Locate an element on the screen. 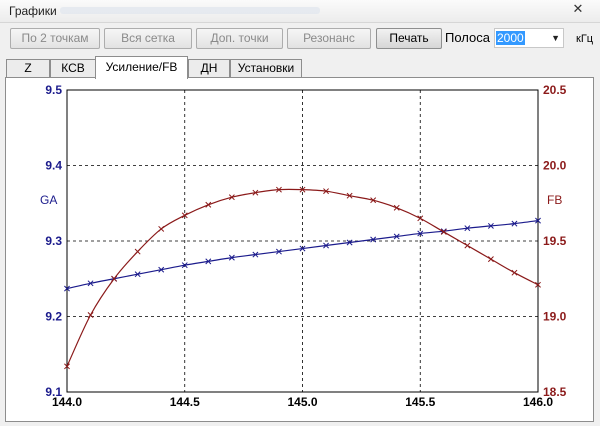 Image resolution: width=600 pixels, height=426 pixels. title-blurred-text is located at coordinates (190, 10).